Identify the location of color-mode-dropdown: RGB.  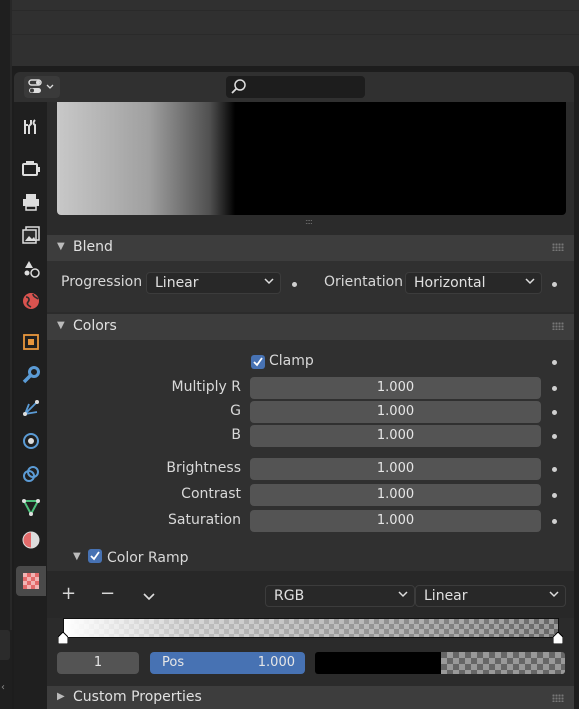
(340, 596).